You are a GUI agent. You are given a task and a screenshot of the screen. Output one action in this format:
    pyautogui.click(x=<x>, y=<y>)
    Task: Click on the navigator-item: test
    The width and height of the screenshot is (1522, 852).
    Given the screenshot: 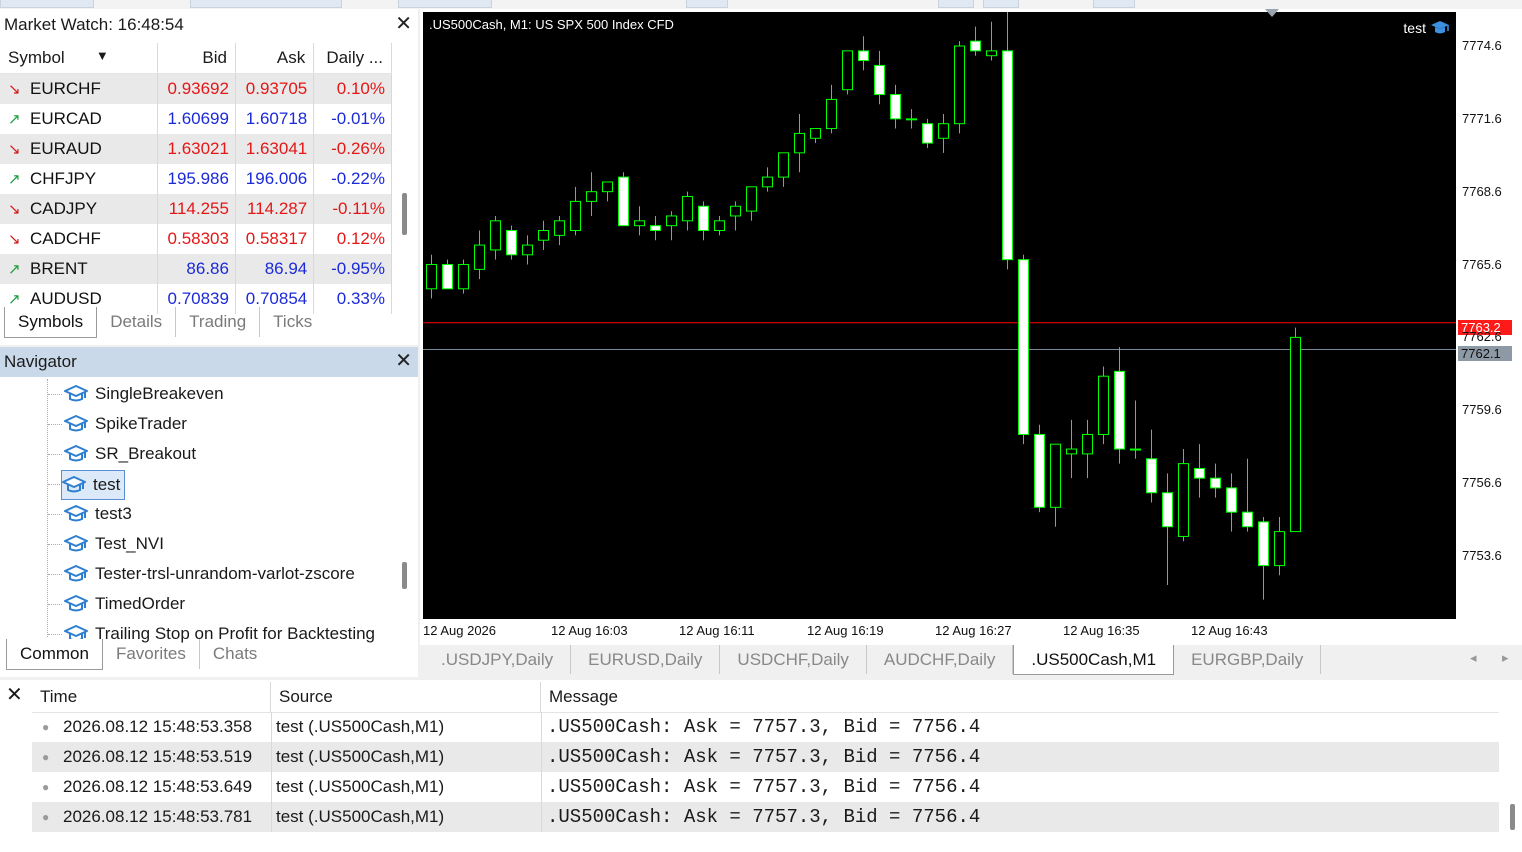 What is the action you would take?
    pyautogui.click(x=93, y=485)
    